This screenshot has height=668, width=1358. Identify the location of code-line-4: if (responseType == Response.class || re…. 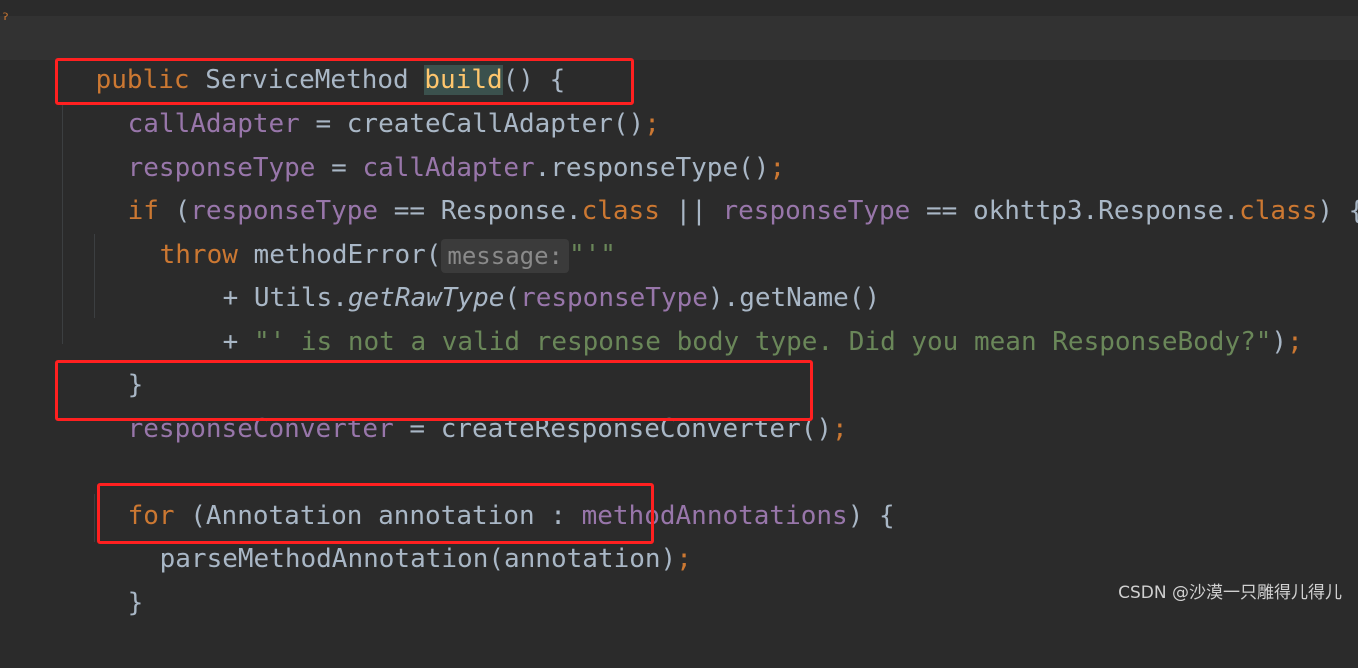
(711, 186).